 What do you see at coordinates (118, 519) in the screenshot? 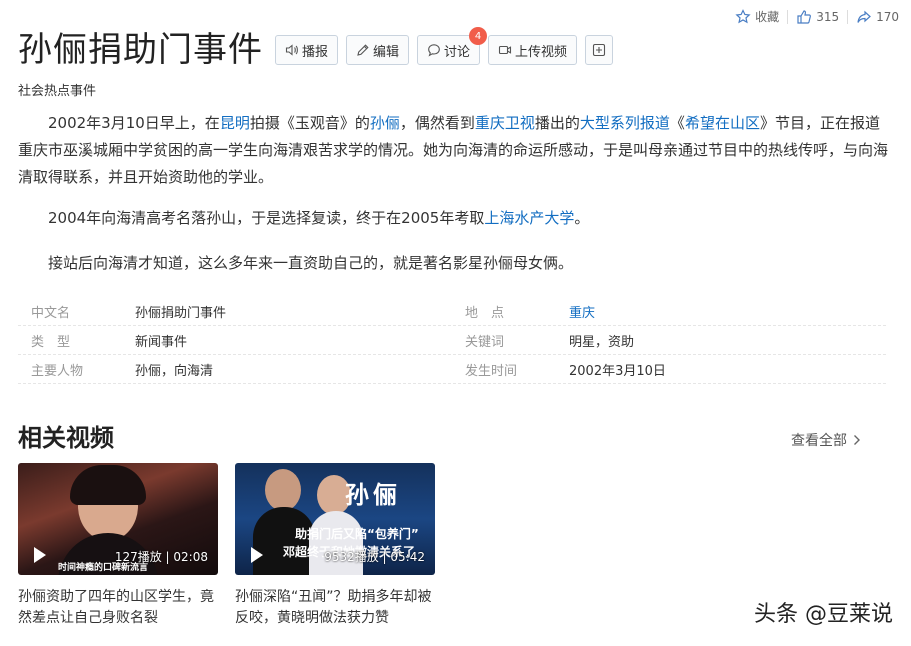
I see `video-thumbnail: 时间神瘾的口碑新流言 127播放 | 02:08` at bounding box center [118, 519].